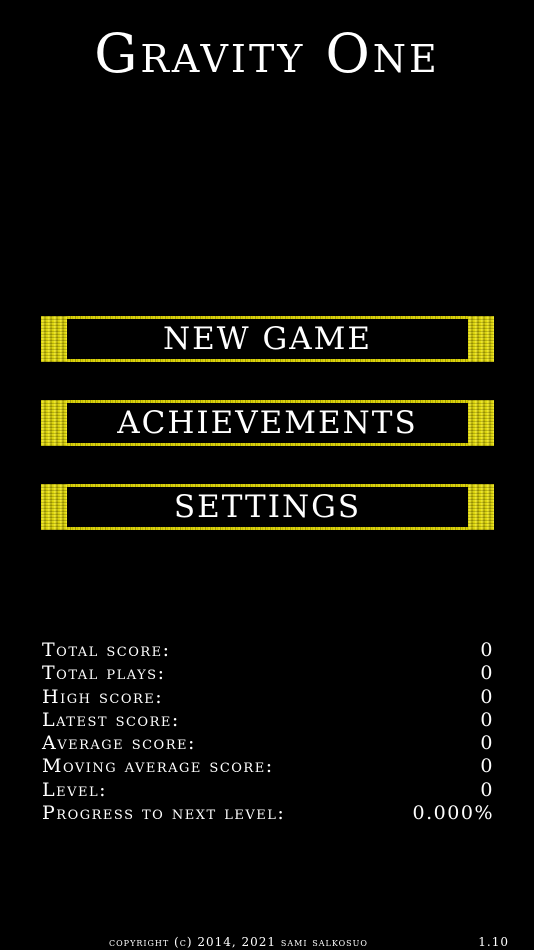  Describe the element at coordinates (493, 942) in the screenshot. I see `version-text: 1.10` at that location.